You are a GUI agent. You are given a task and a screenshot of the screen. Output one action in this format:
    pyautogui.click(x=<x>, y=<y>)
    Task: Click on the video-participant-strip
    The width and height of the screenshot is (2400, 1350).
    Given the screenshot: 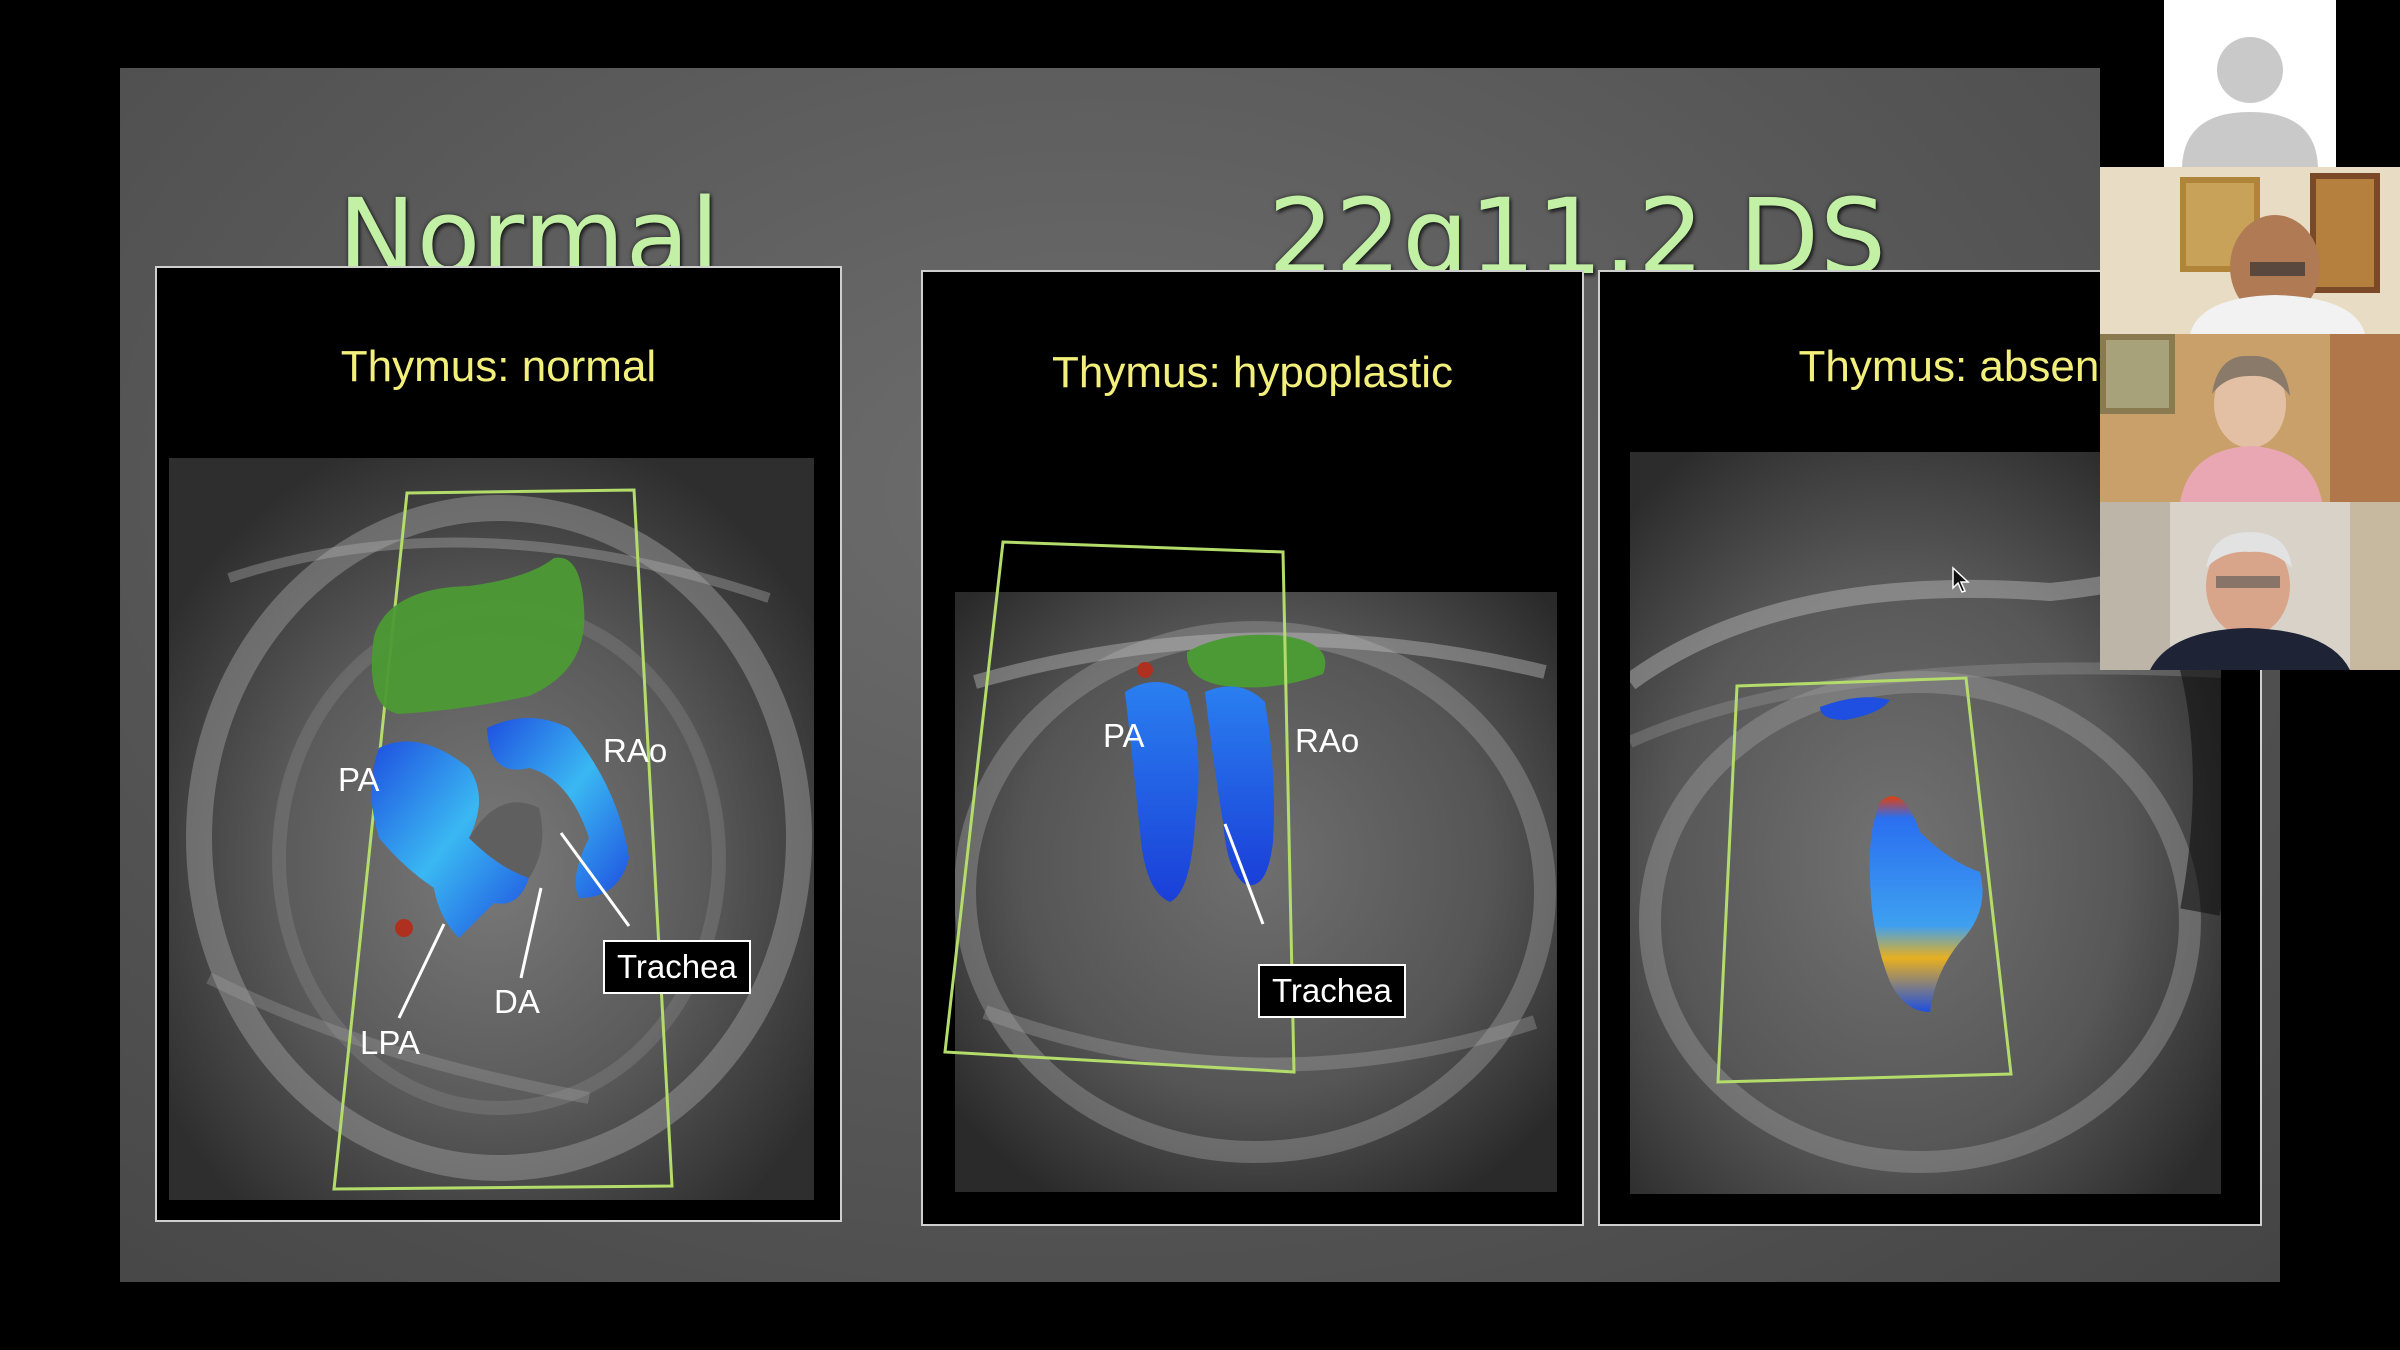 What is the action you would take?
    pyautogui.click(x=2250, y=335)
    